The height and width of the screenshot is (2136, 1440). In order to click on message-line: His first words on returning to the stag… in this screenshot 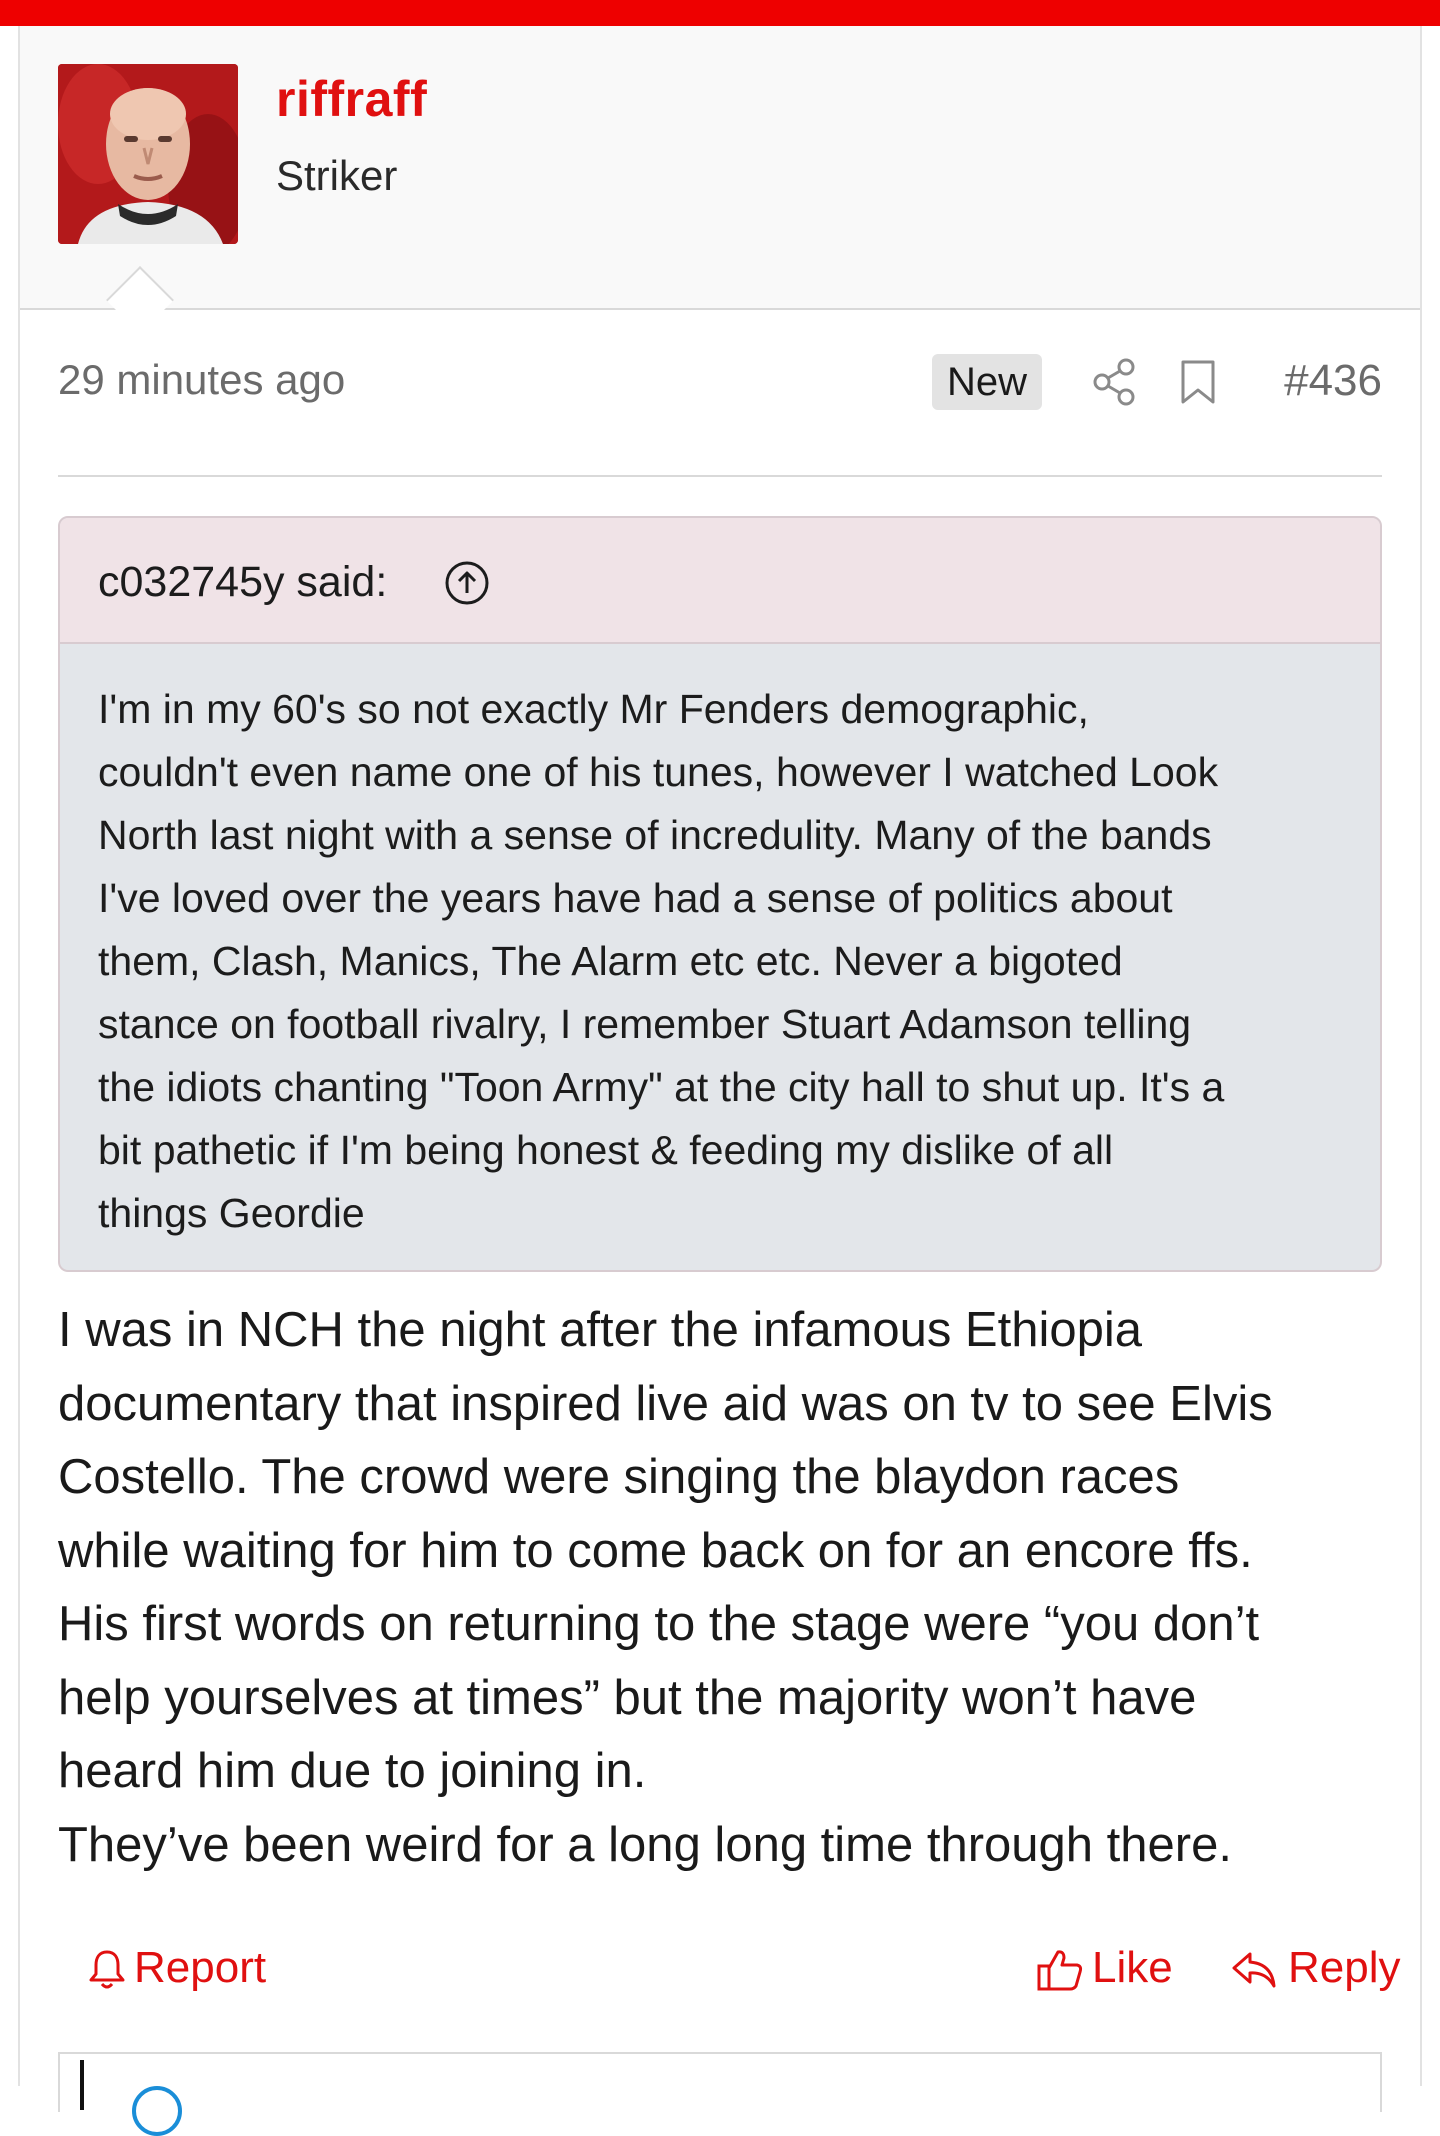, I will do `click(659, 1624)`.